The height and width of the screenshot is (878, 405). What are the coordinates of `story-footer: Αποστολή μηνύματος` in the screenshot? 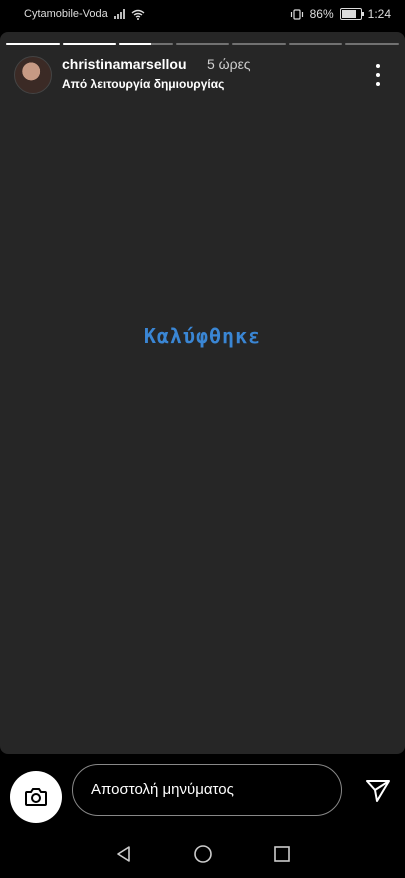 It's located at (202, 792).